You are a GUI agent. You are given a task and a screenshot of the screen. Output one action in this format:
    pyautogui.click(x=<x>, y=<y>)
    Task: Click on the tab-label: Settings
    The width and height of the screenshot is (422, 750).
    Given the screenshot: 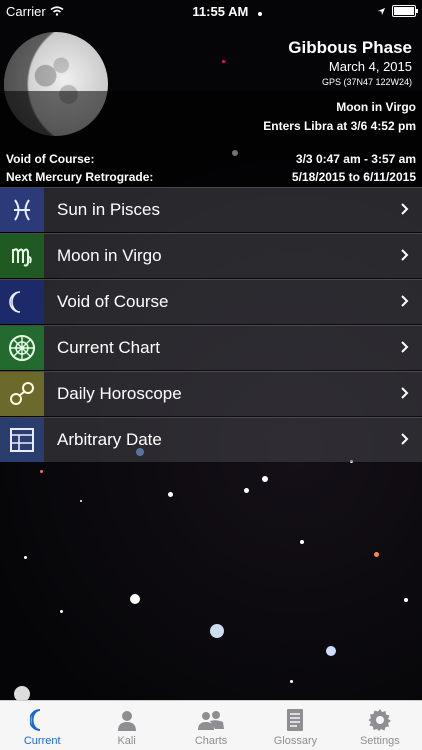 What is the action you would take?
    pyautogui.click(x=379, y=741)
    